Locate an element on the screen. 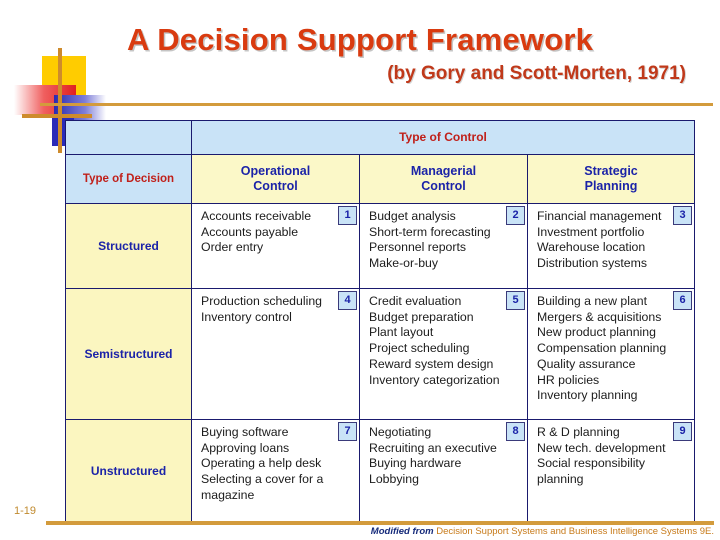 Image resolution: width=720 pixels, height=540 pixels. list-item: Make-or-buy is located at coordinates (404, 263).